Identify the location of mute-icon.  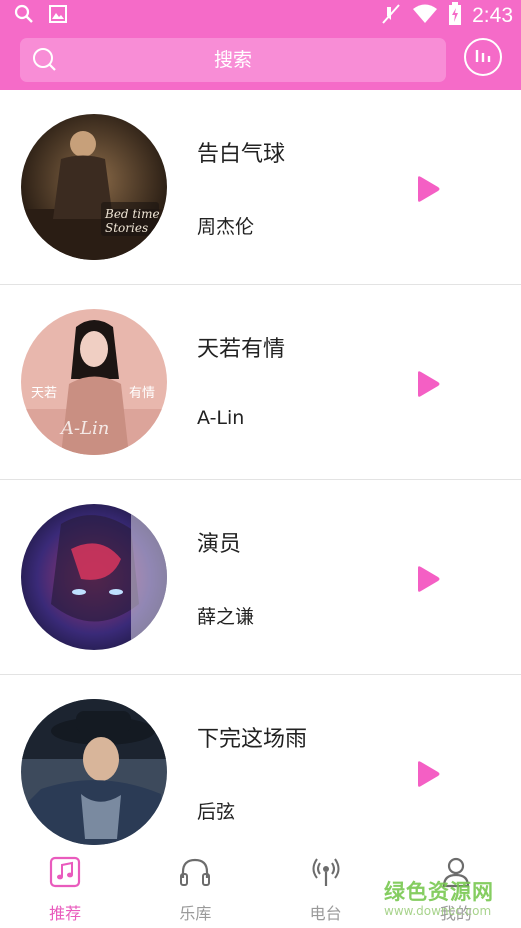
(391, 16).